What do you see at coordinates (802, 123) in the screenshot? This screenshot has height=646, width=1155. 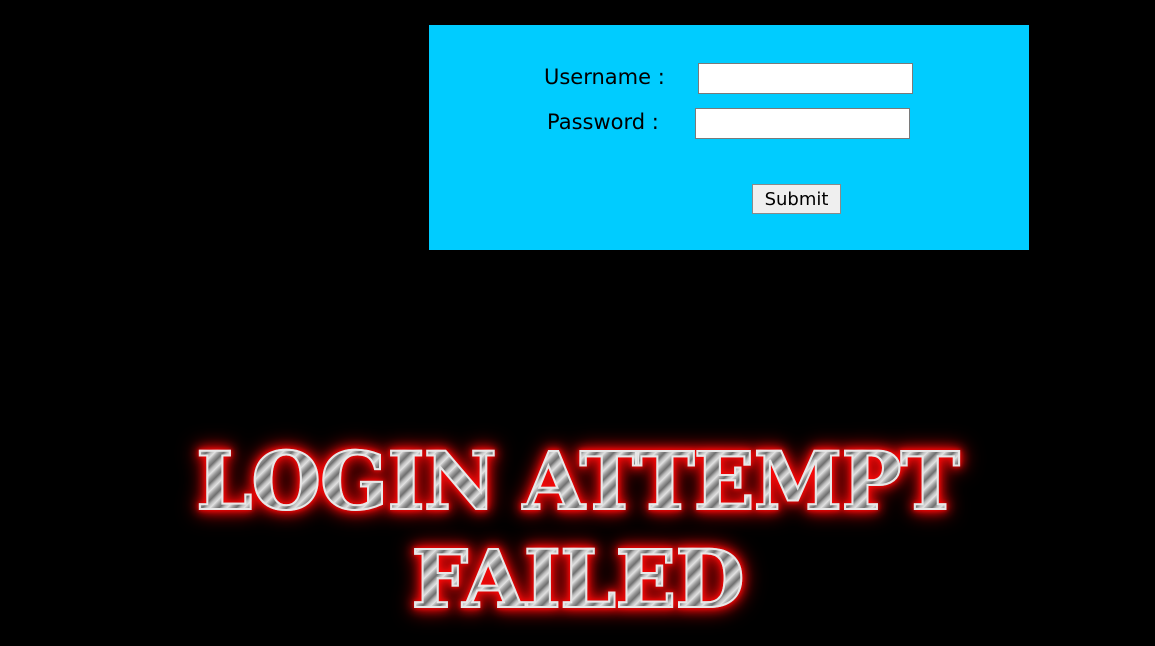 I see `password-input` at bounding box center [802, 123].